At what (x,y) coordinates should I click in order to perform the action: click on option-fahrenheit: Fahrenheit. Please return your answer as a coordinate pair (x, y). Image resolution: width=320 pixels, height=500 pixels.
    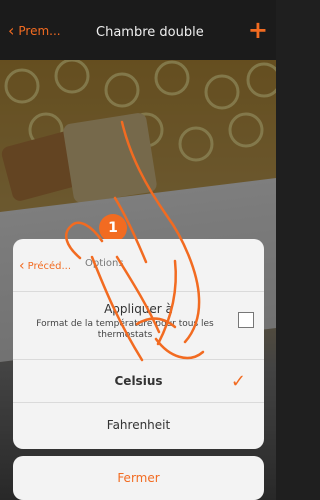
    Looking at the image, I should click on (138, 424).